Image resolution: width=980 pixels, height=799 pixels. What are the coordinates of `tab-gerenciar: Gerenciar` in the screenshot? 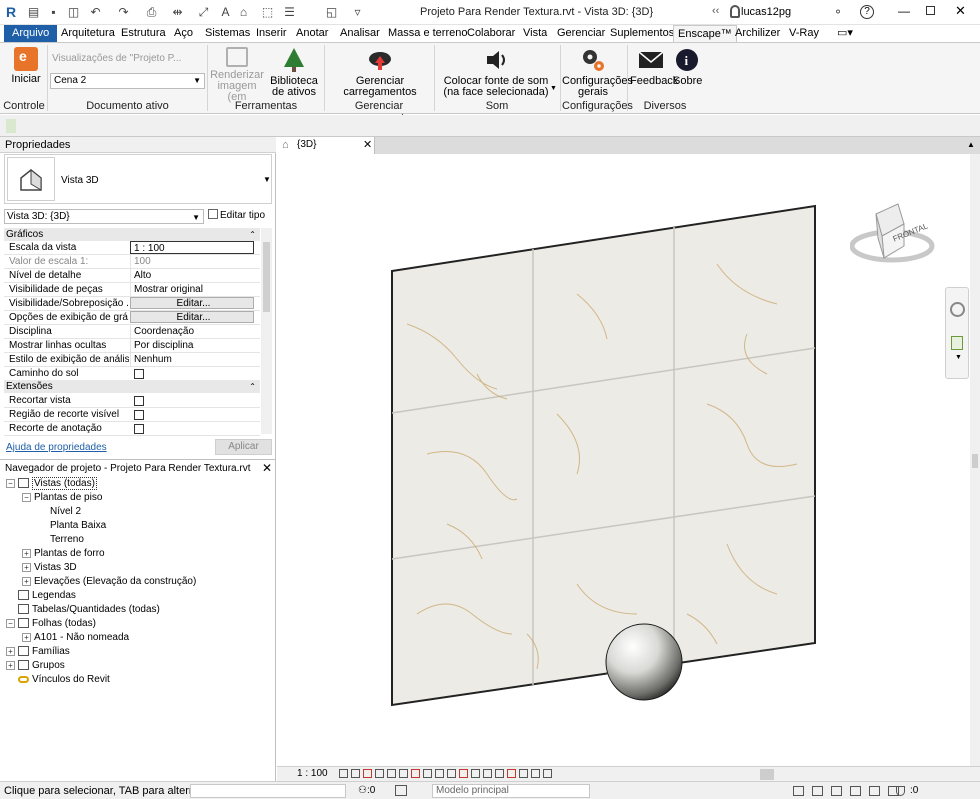 It's located at (581, 33).